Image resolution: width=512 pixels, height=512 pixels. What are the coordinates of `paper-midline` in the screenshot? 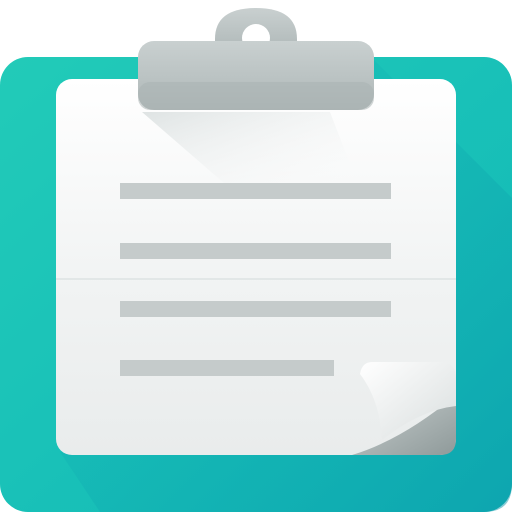 It's located at (256, 279).